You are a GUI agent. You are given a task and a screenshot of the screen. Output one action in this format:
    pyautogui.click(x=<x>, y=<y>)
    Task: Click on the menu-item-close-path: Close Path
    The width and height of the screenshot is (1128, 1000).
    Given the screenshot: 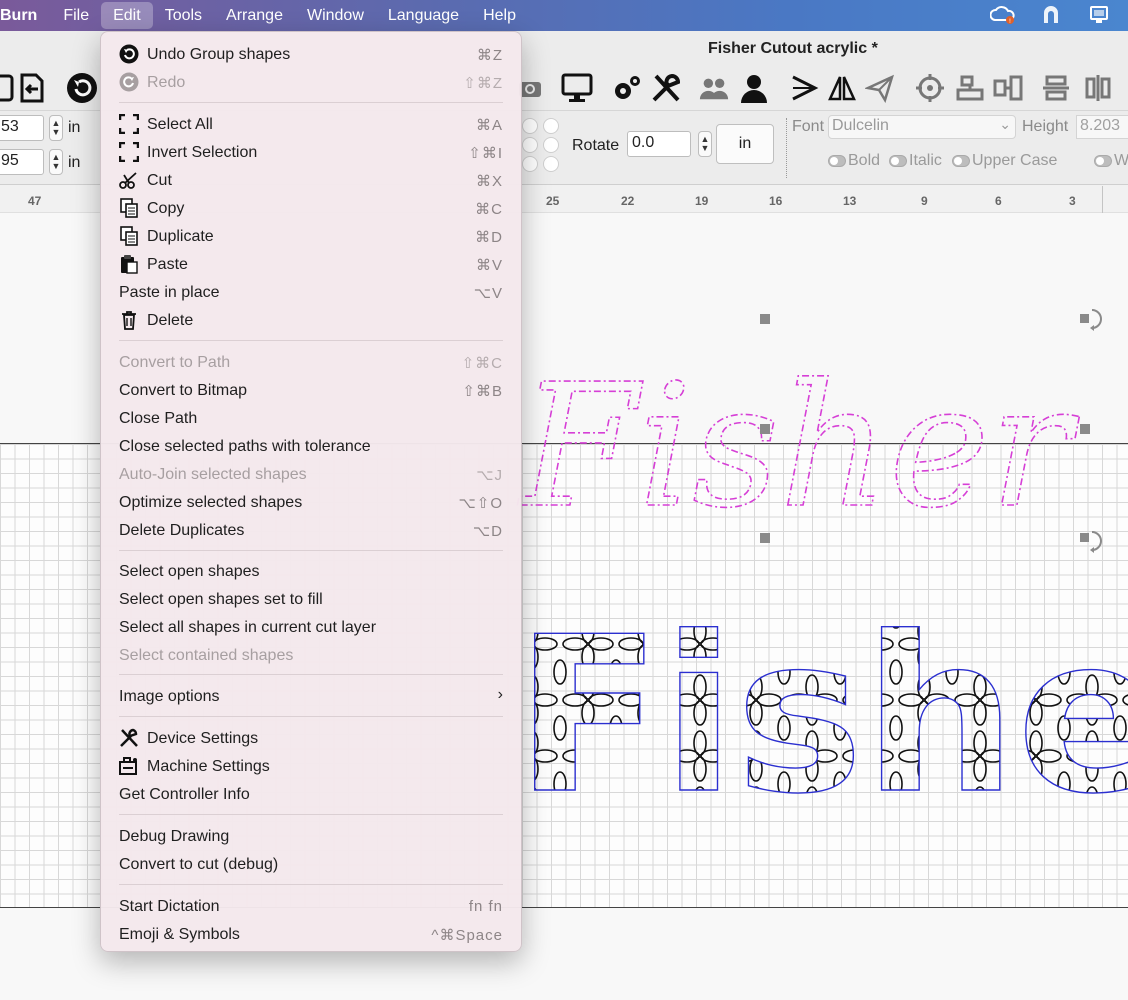 What is the action you would take?
    pyautogui.click(x=311, y=418)
    